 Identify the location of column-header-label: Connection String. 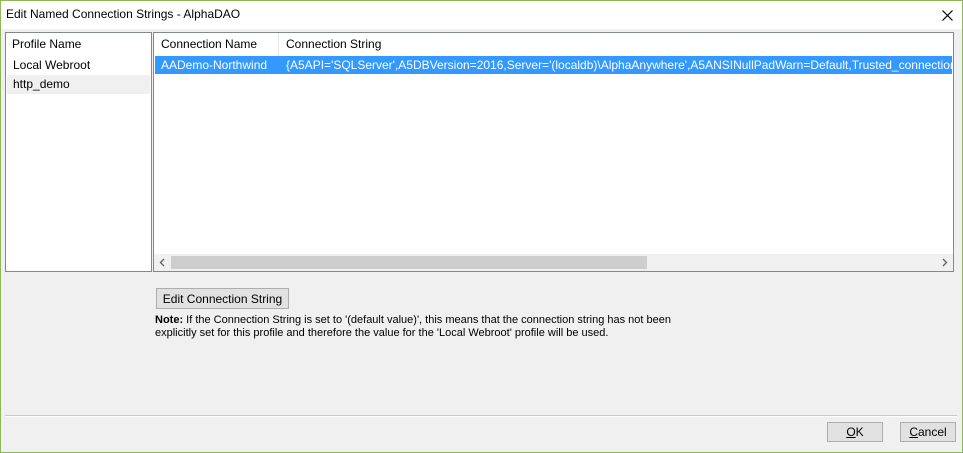
(334, 44).